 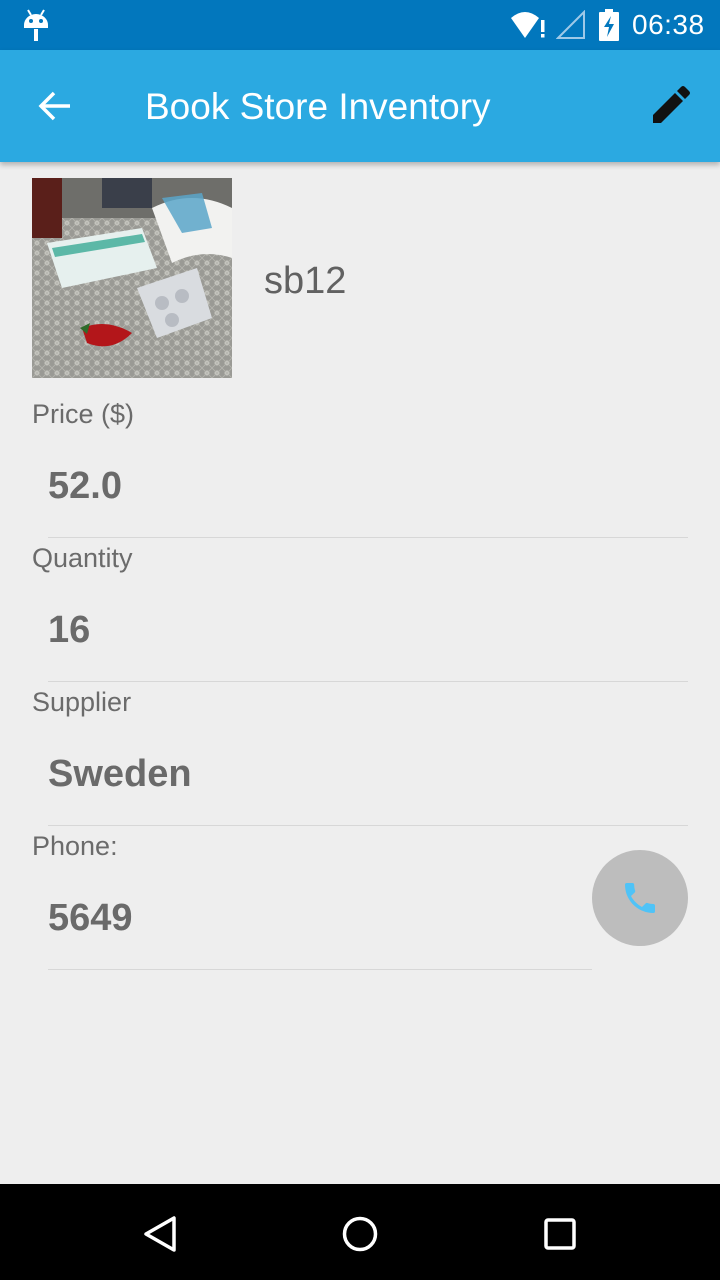 I want to click on navigation-bar, so click(x=360, y=1232).